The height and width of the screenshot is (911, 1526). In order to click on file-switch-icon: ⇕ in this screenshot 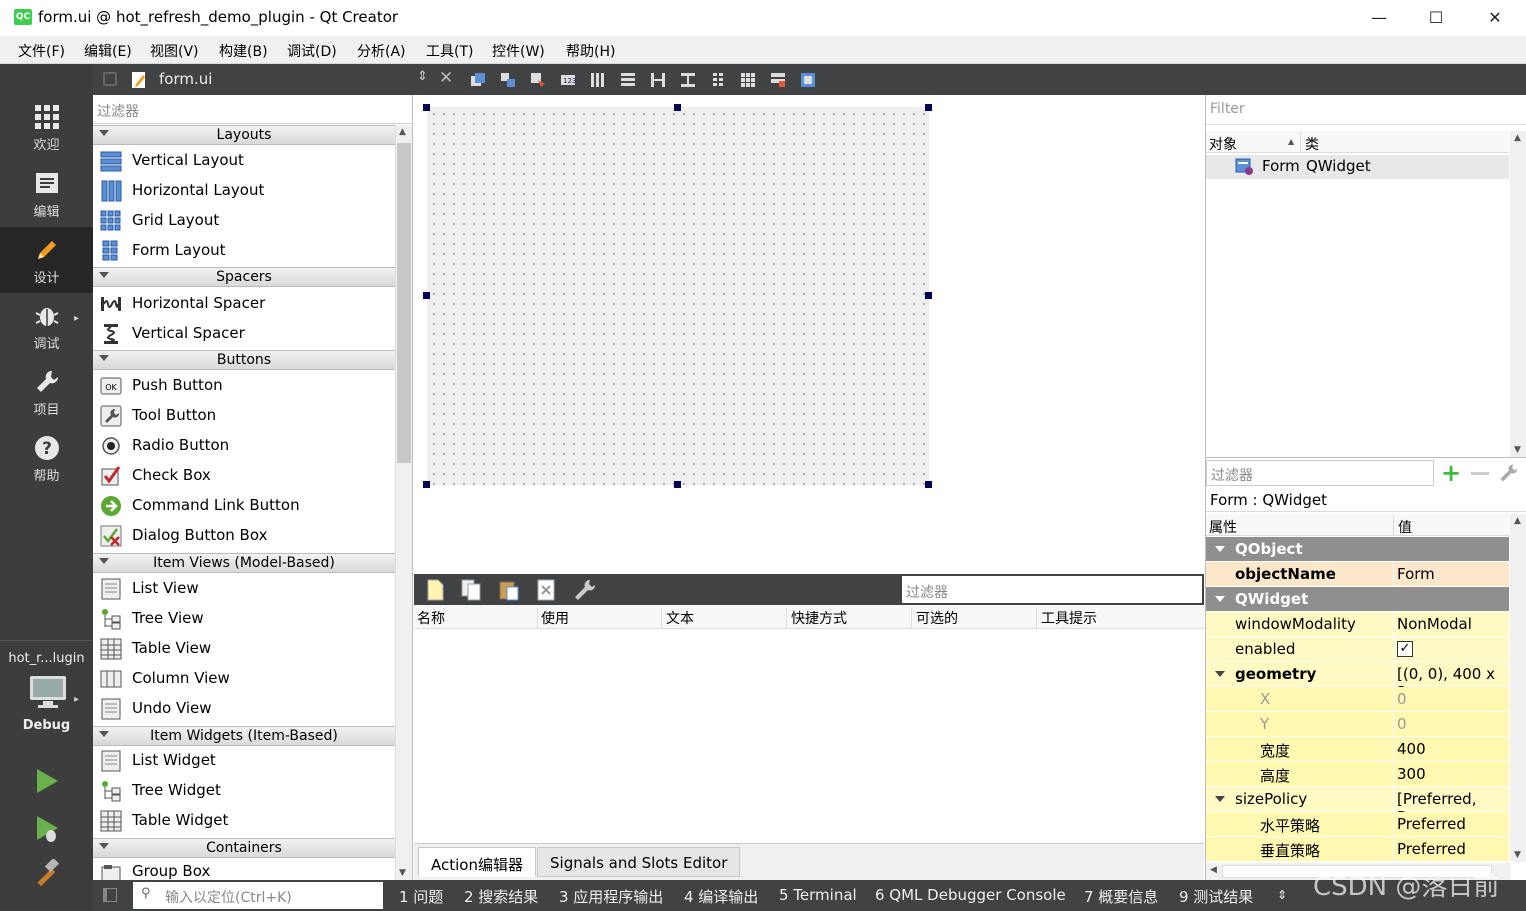, I will do `click(422, 76)`.